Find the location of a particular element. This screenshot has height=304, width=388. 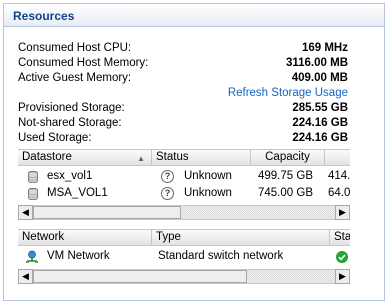

column-network: Network is located at coordinates (85, 238).